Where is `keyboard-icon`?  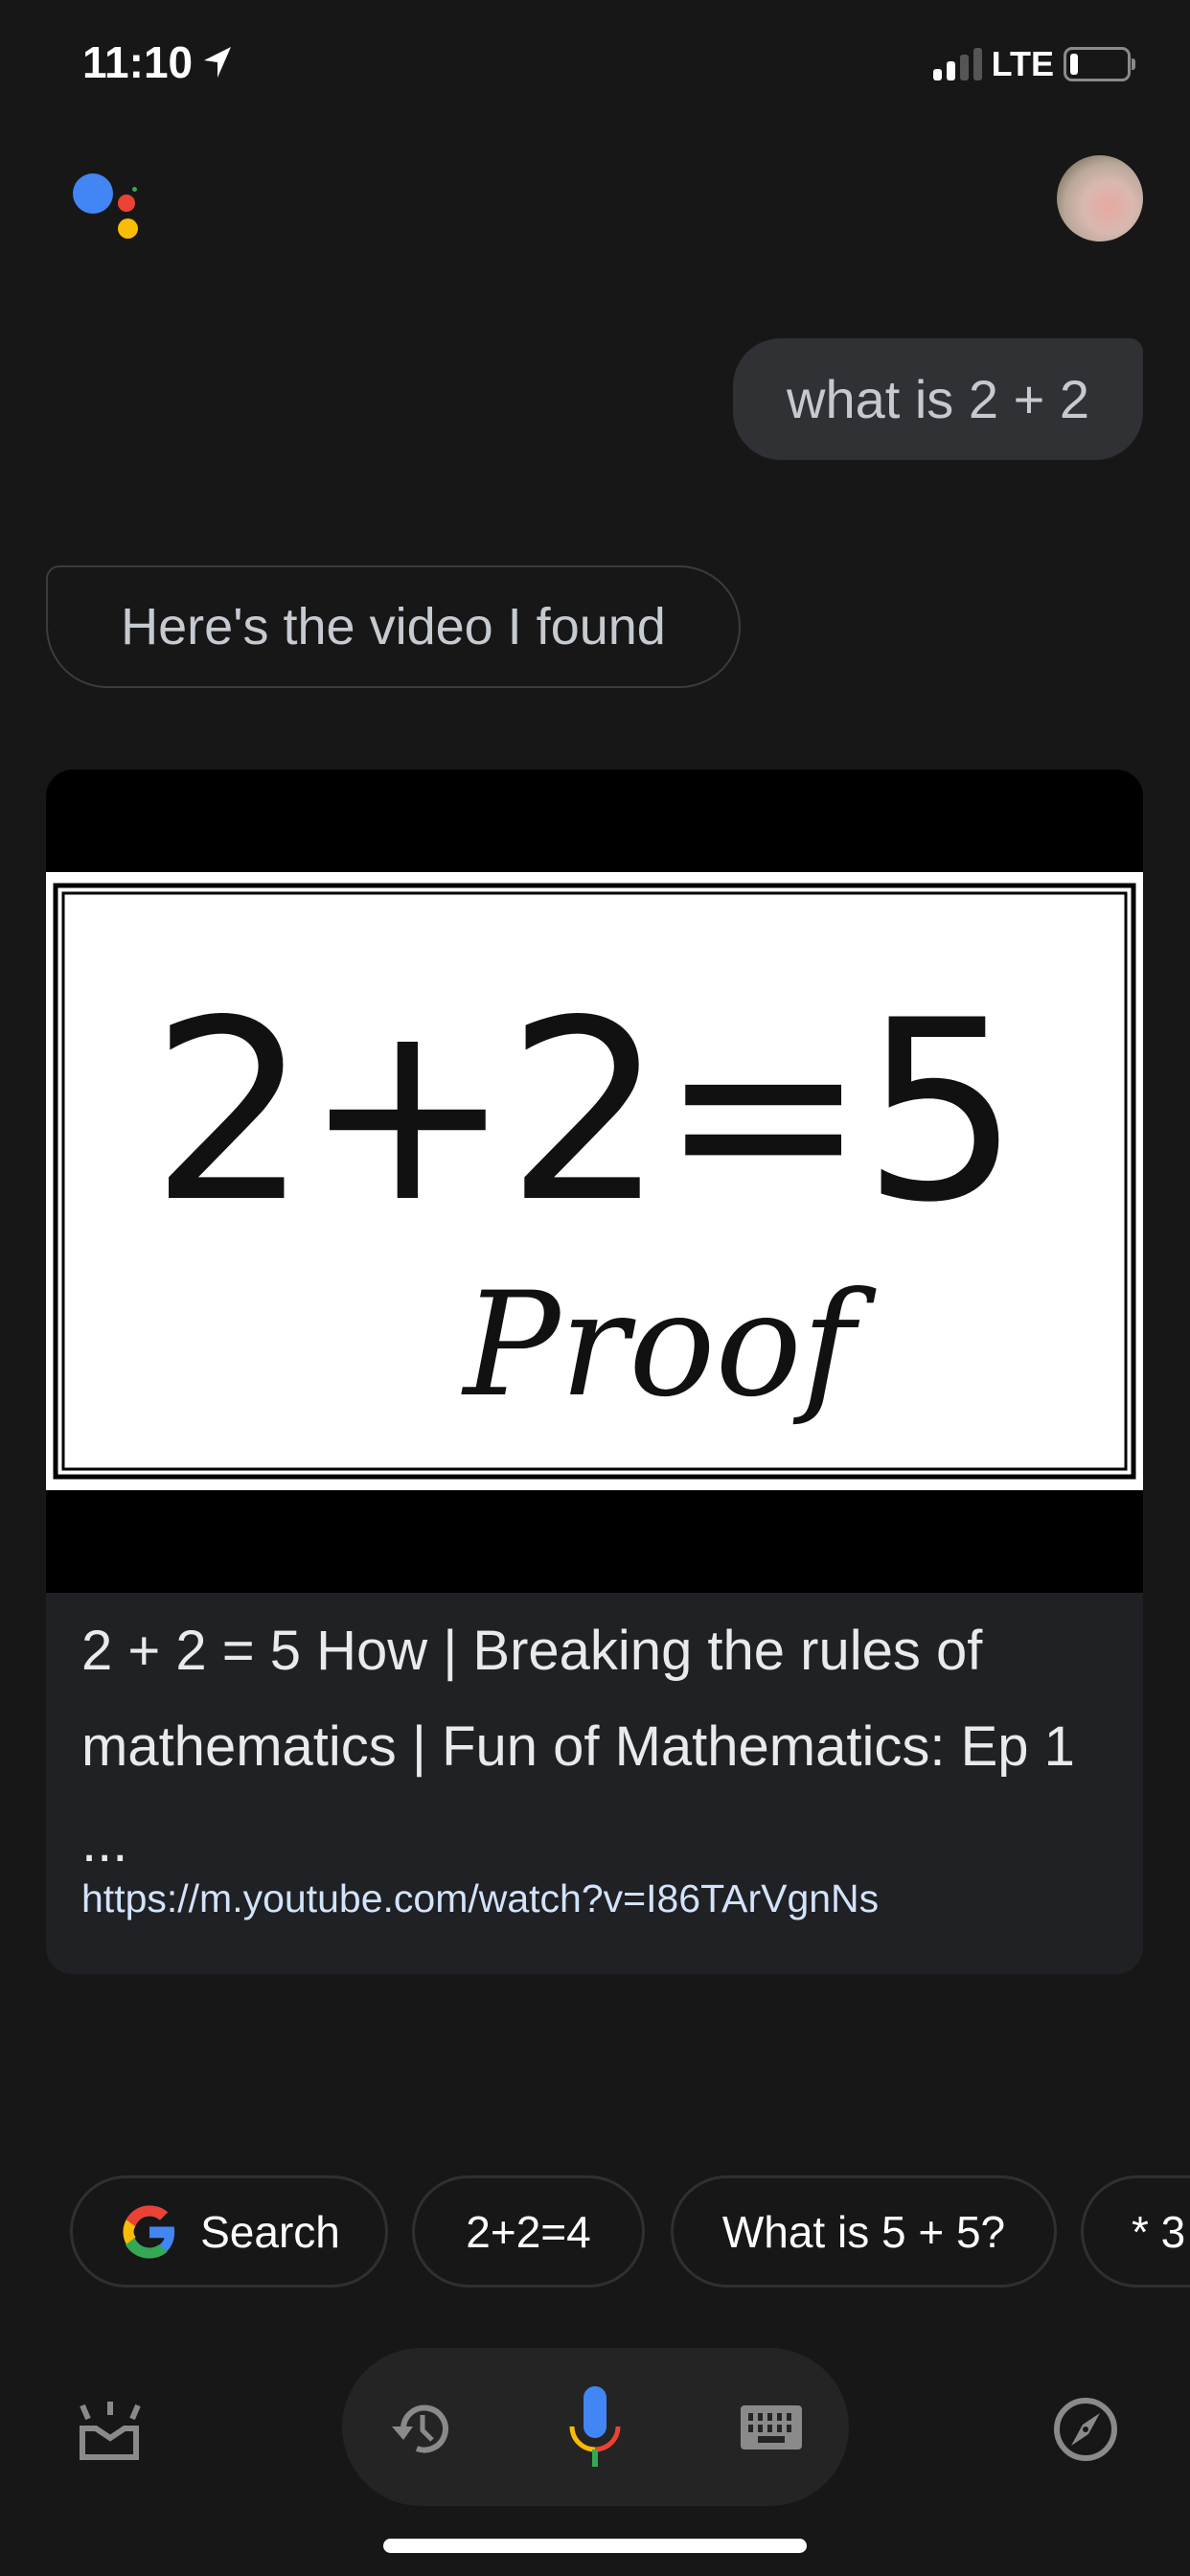 keyboard-icon is located at coordinates (772, 2427).